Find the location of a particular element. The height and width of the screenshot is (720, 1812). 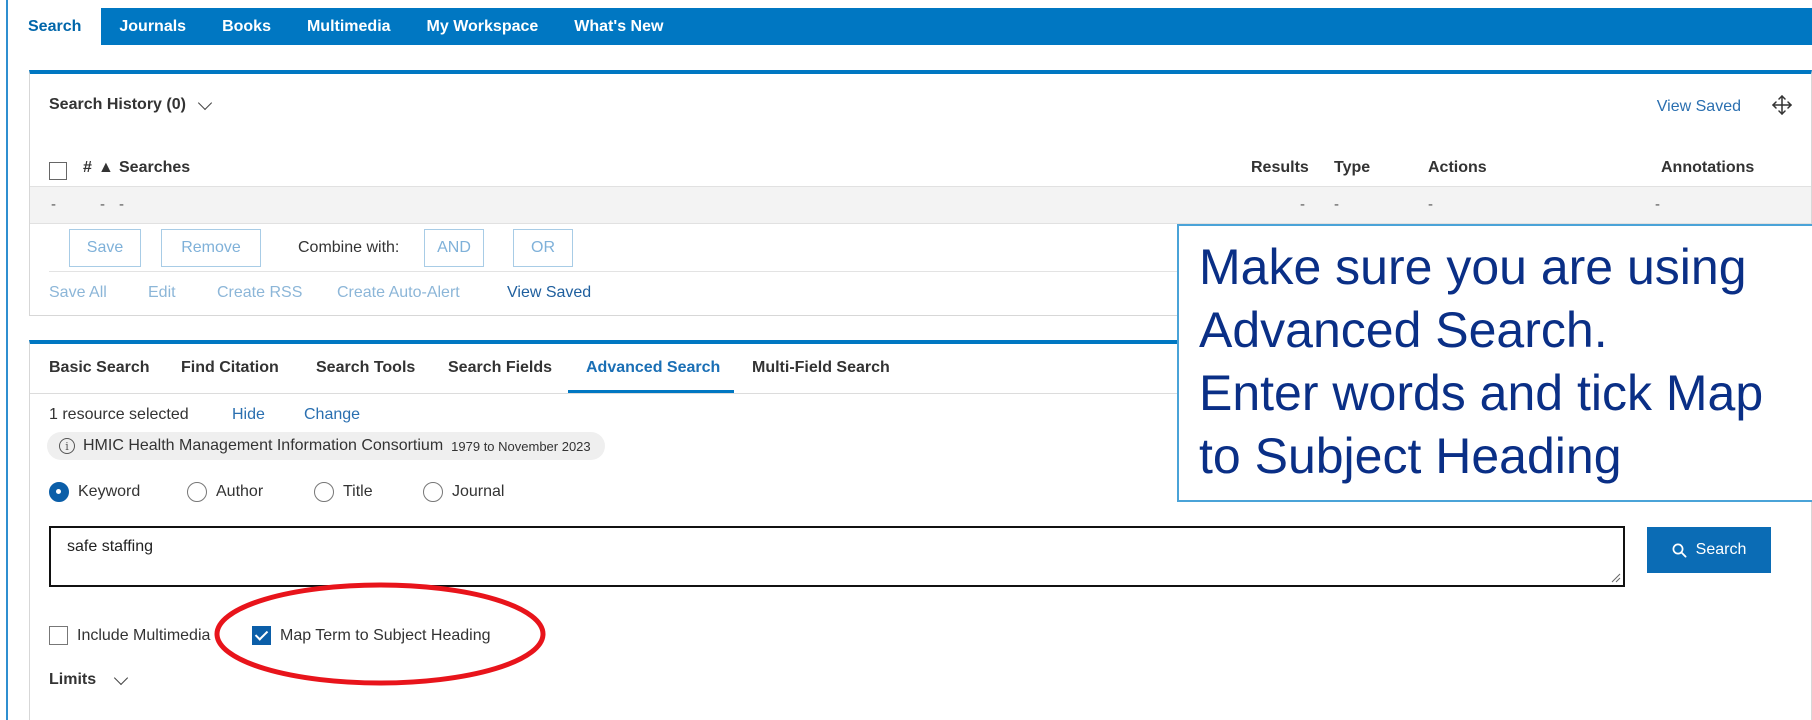

search-history-toggle: Search History (0) is located at coordinates (131, 104).